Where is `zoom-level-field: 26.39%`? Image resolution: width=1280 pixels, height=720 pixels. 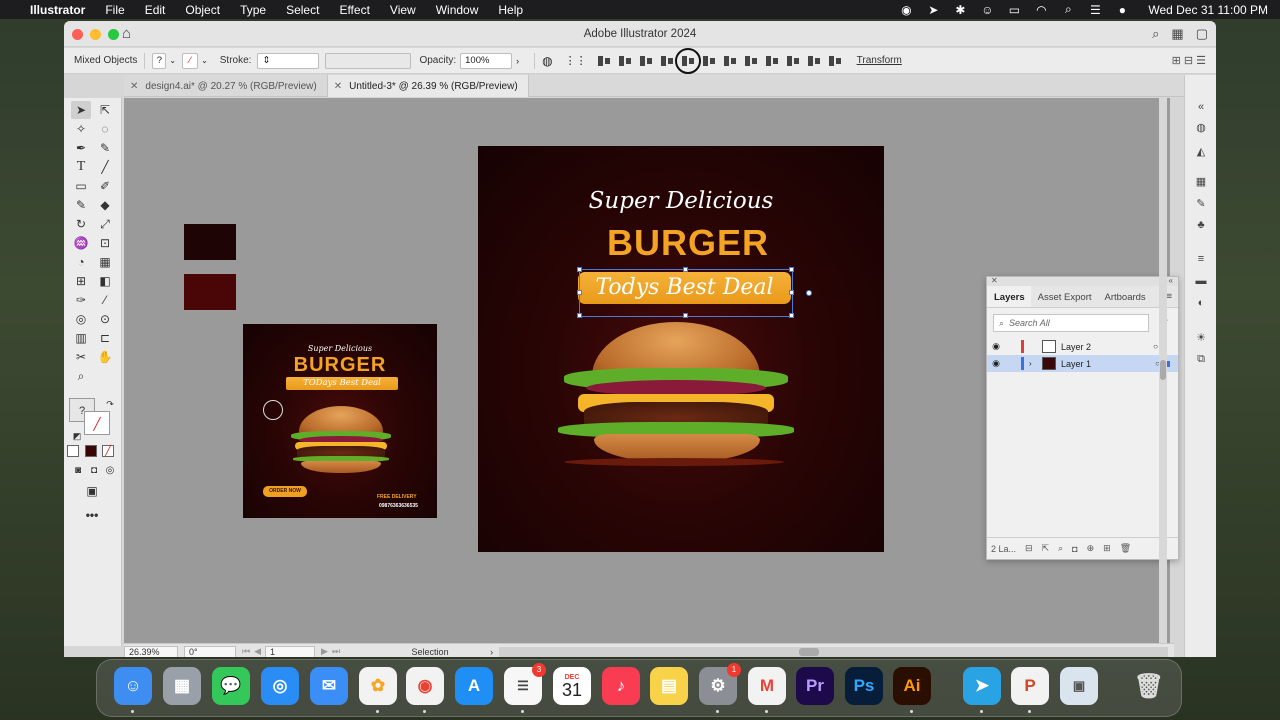 zoom-level-field: 26.39% is located at coordinates (151, 651).